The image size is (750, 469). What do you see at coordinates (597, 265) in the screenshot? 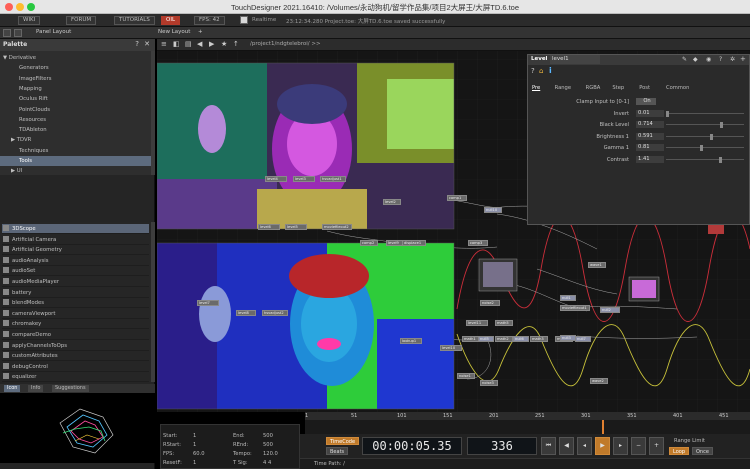
I see `op-node: wave1` at bounding box center [597, 265].